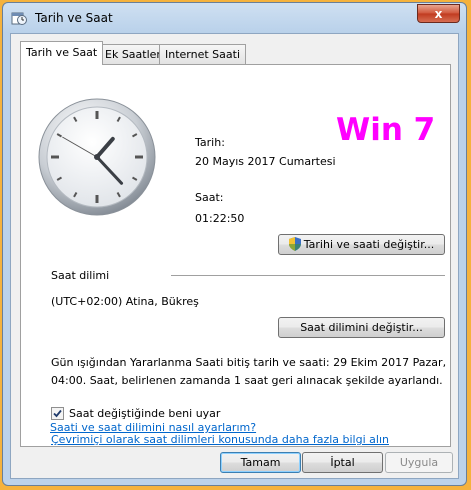  I want to click on cancel-button: İptal, so click(342, 462).